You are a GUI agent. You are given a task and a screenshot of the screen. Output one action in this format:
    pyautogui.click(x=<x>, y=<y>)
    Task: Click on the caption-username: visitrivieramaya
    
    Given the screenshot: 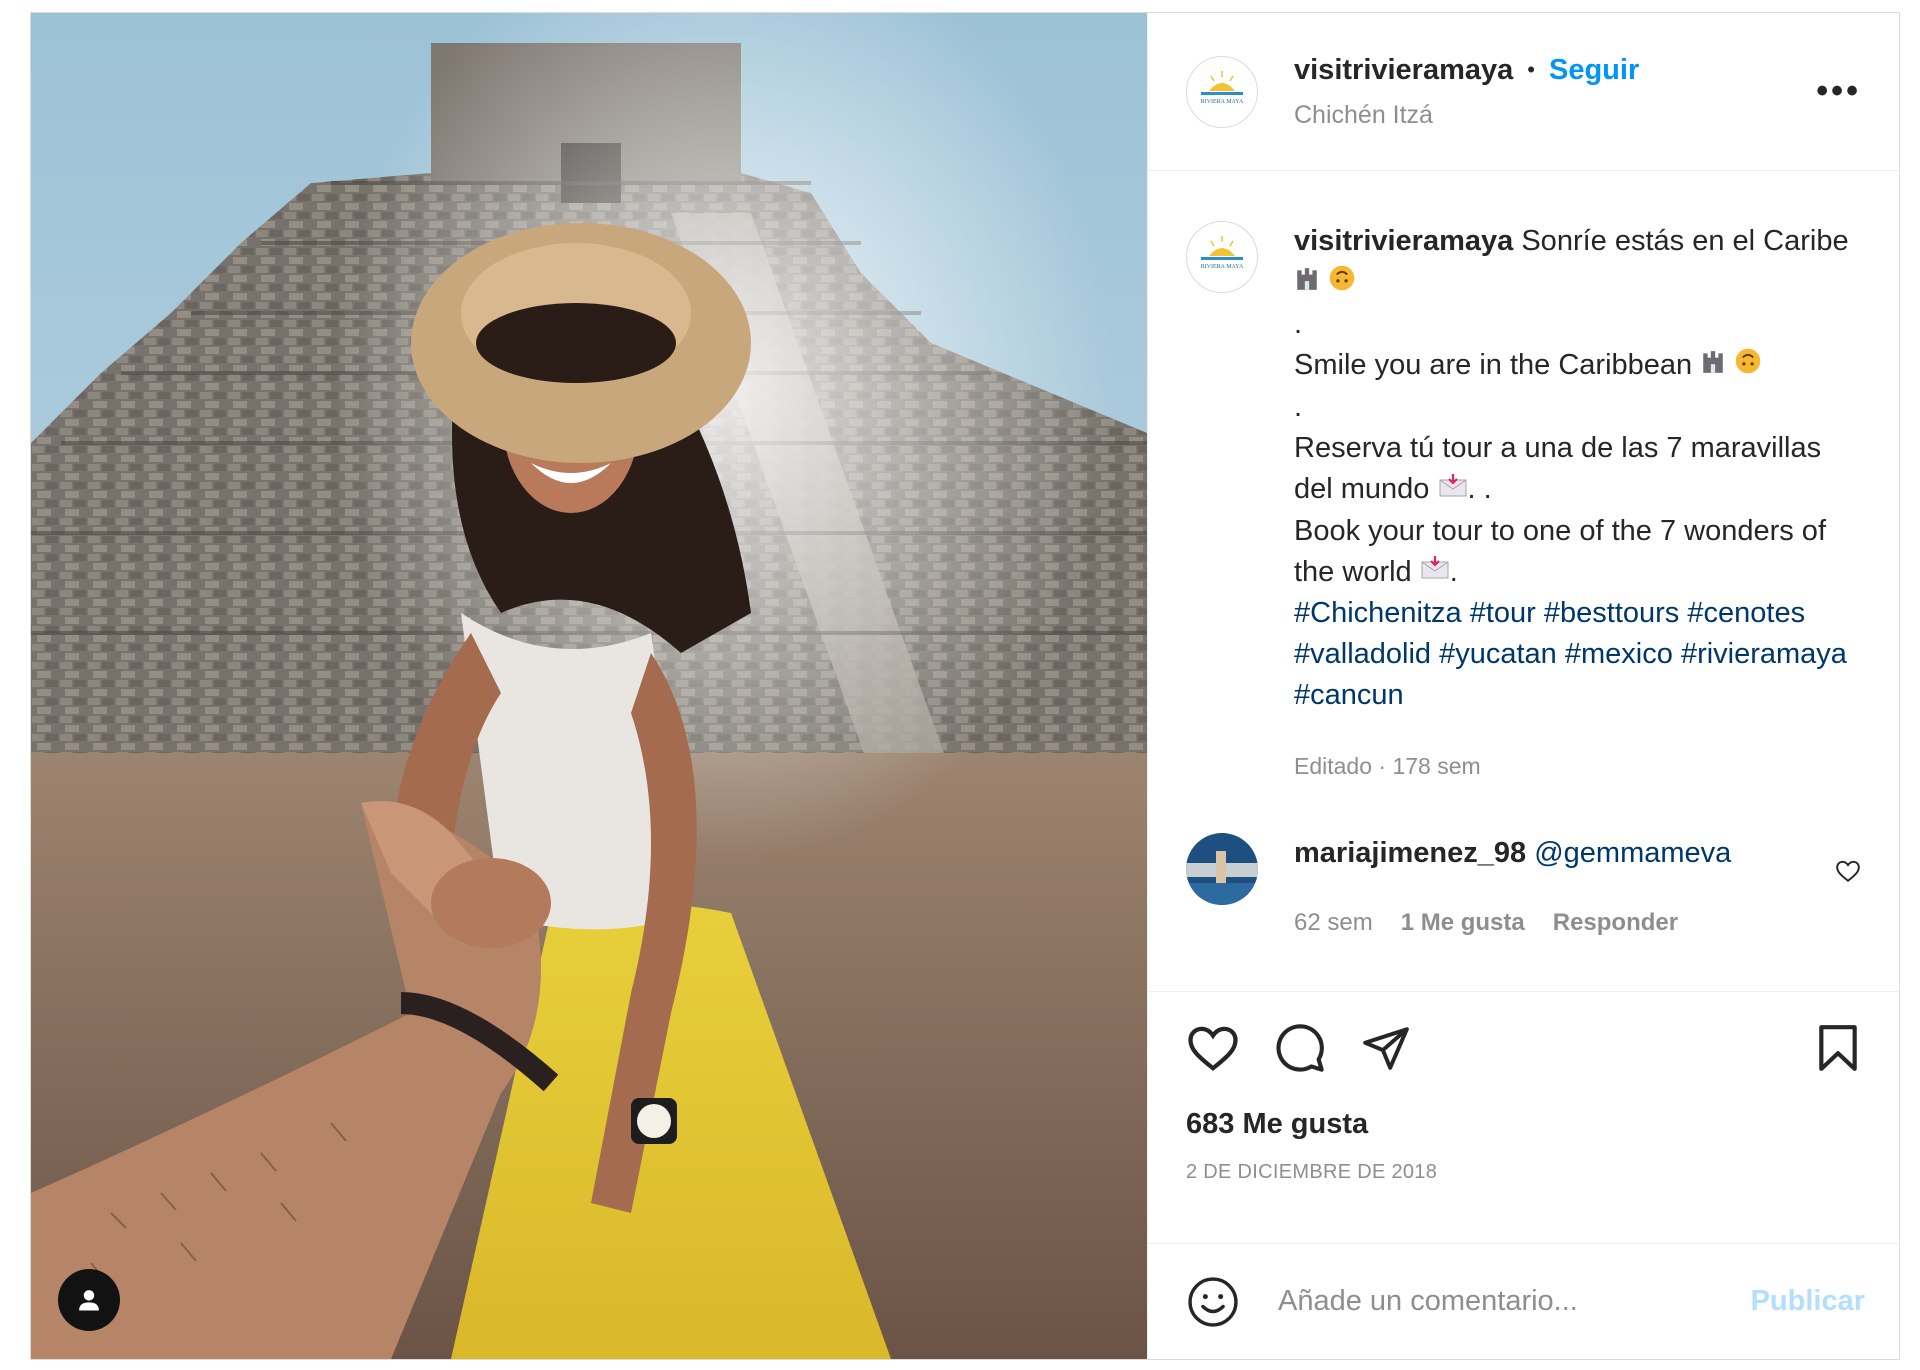 What is the action you would take?
    pyautogui.click(x=1403, y=241)
    